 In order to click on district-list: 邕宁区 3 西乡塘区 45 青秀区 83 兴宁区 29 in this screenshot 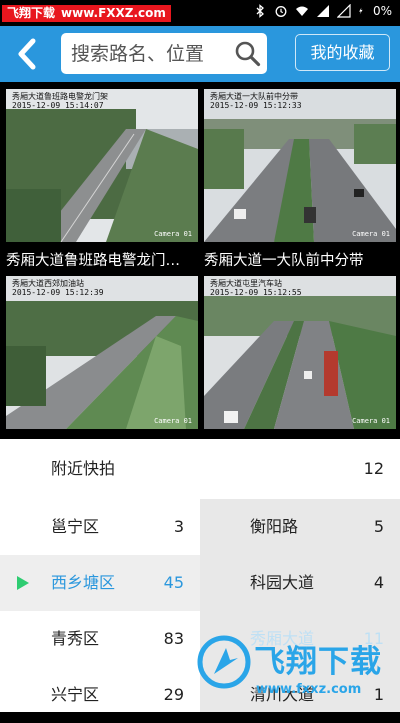, I will do `click(100, 605)`.